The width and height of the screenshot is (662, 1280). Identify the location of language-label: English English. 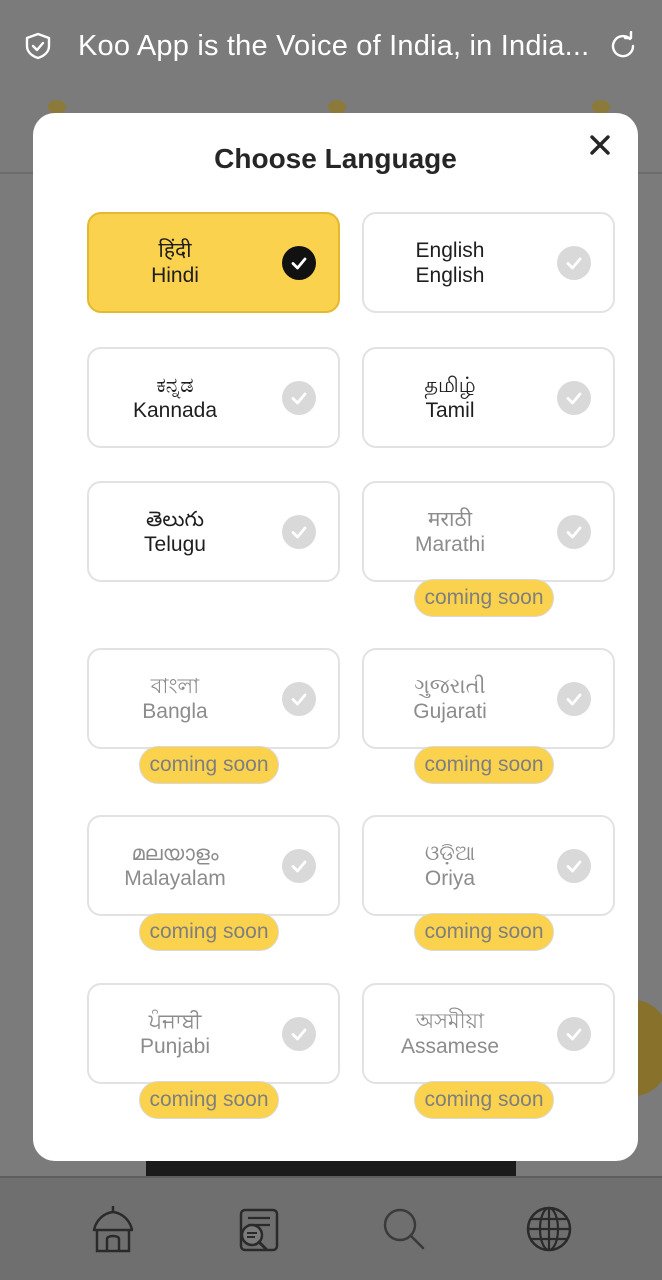
(450, 262).